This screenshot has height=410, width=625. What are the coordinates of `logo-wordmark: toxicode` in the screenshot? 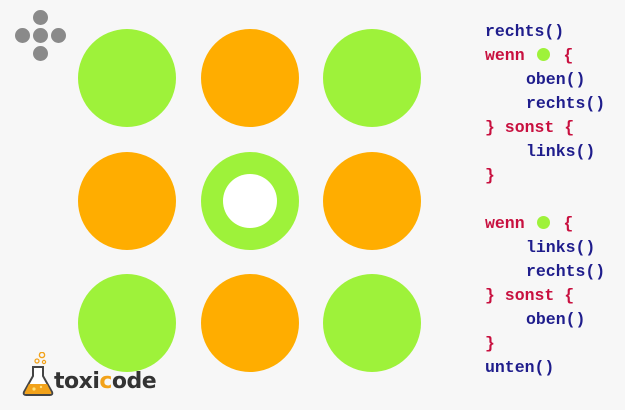 It's located at (105, 381).